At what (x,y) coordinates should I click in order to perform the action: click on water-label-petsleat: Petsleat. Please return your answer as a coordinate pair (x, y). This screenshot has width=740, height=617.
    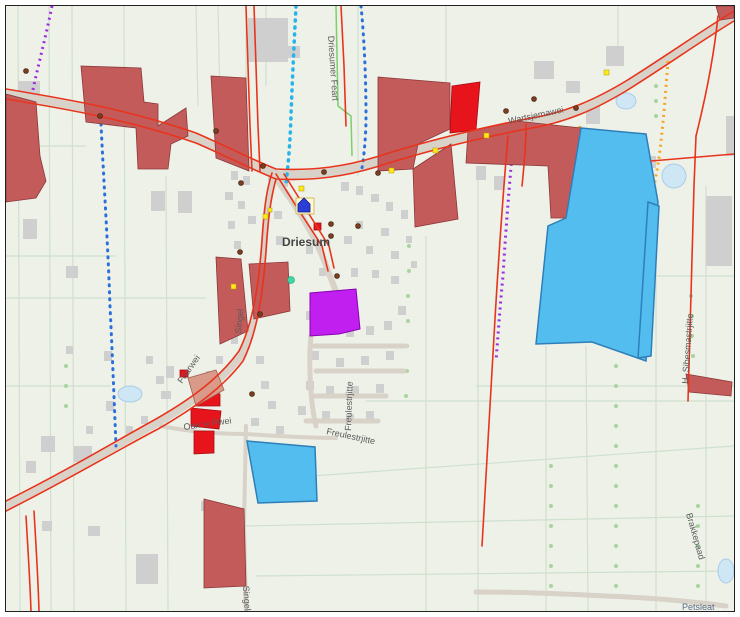
    Looking at the image, I should click on (698, 606).